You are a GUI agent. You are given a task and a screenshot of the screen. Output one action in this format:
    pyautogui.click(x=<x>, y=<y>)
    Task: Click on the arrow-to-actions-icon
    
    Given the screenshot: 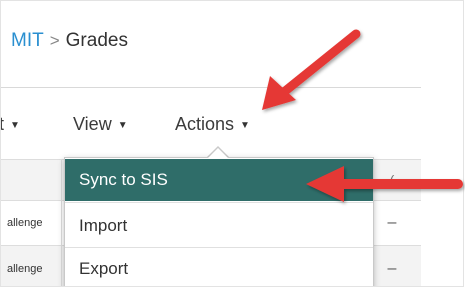 What is the action you would take?
    pyautogui.click(x=311, y=69)
    